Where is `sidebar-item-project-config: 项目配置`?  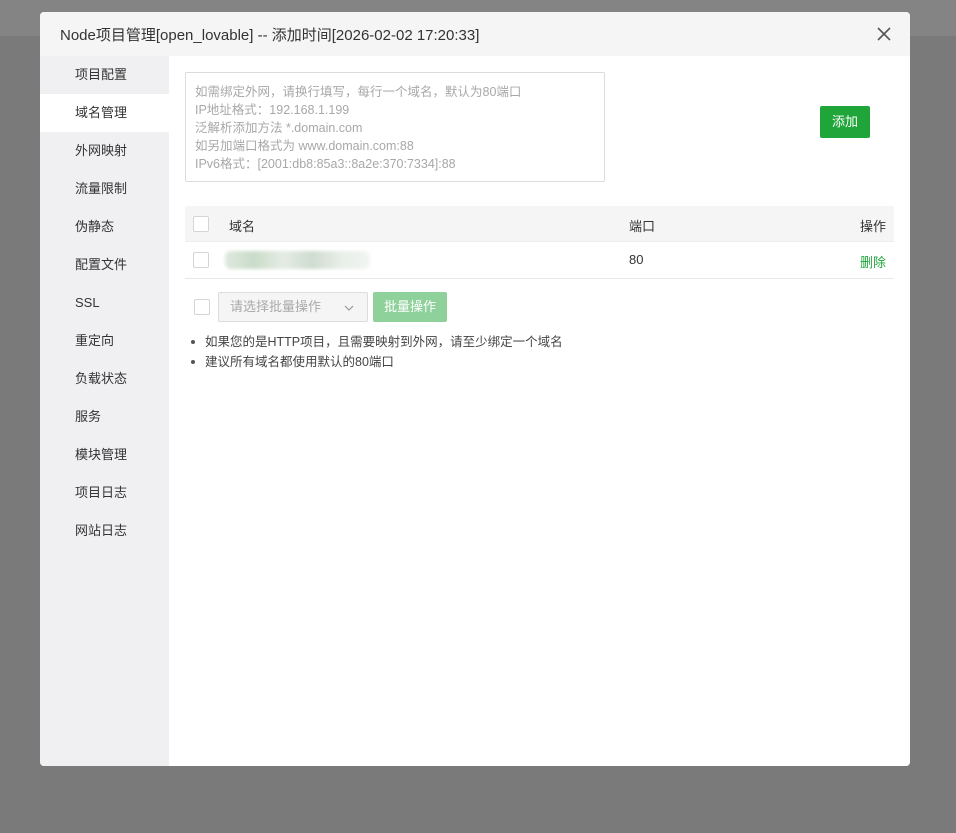
sidebar-item-project-config: 项目配置 is located at coordinates (104, 75).